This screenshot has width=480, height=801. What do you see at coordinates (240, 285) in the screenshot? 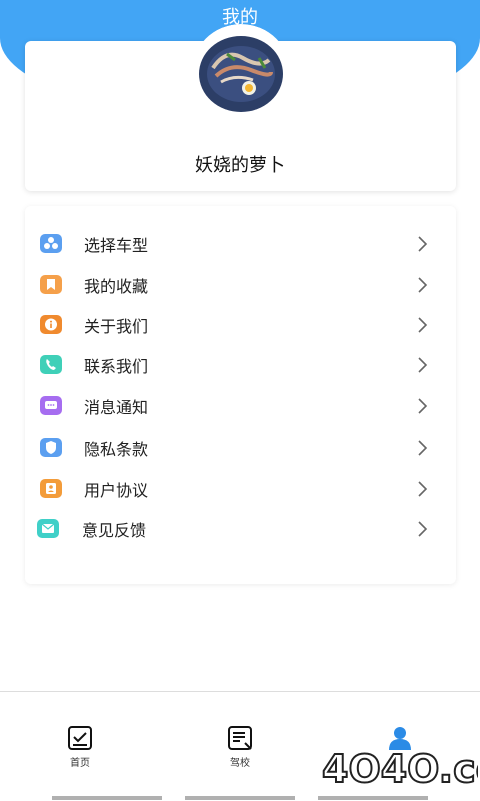
I see `menu-item-favorites: 我的收藏` at bounding box center [240, 285].